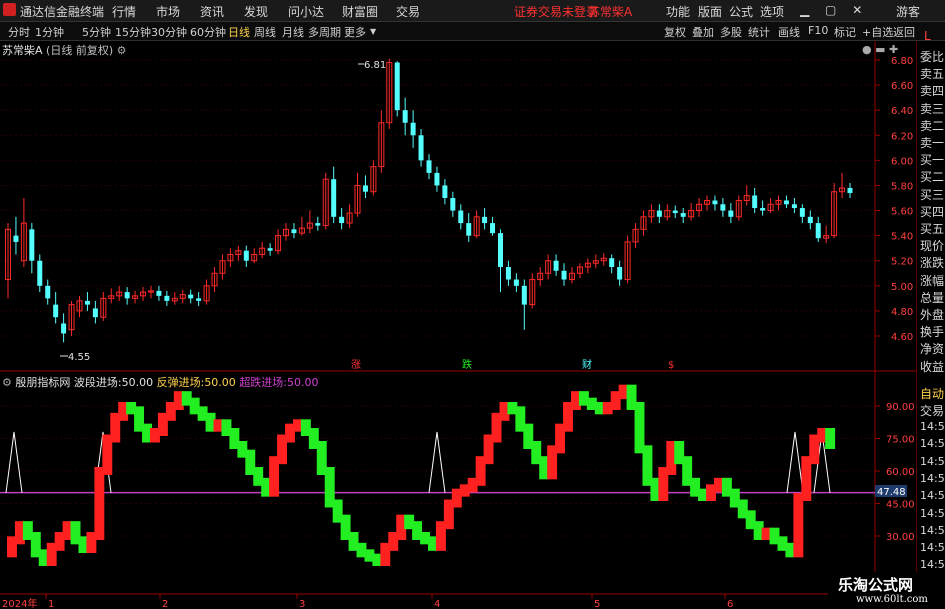 The image size is (945, 609). What do you see at coordinates (62, 12) in the screenshot?
I see `app-name: 通达信金融终端` at bounding box center [62, 12].